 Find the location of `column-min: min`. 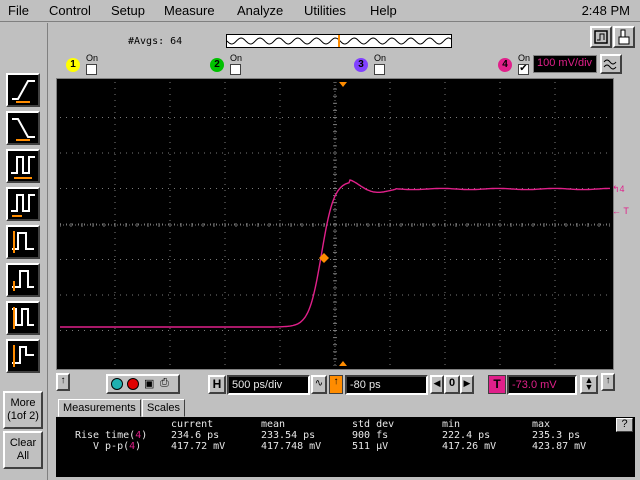

column-min: min is located at coordinates (451, 424).